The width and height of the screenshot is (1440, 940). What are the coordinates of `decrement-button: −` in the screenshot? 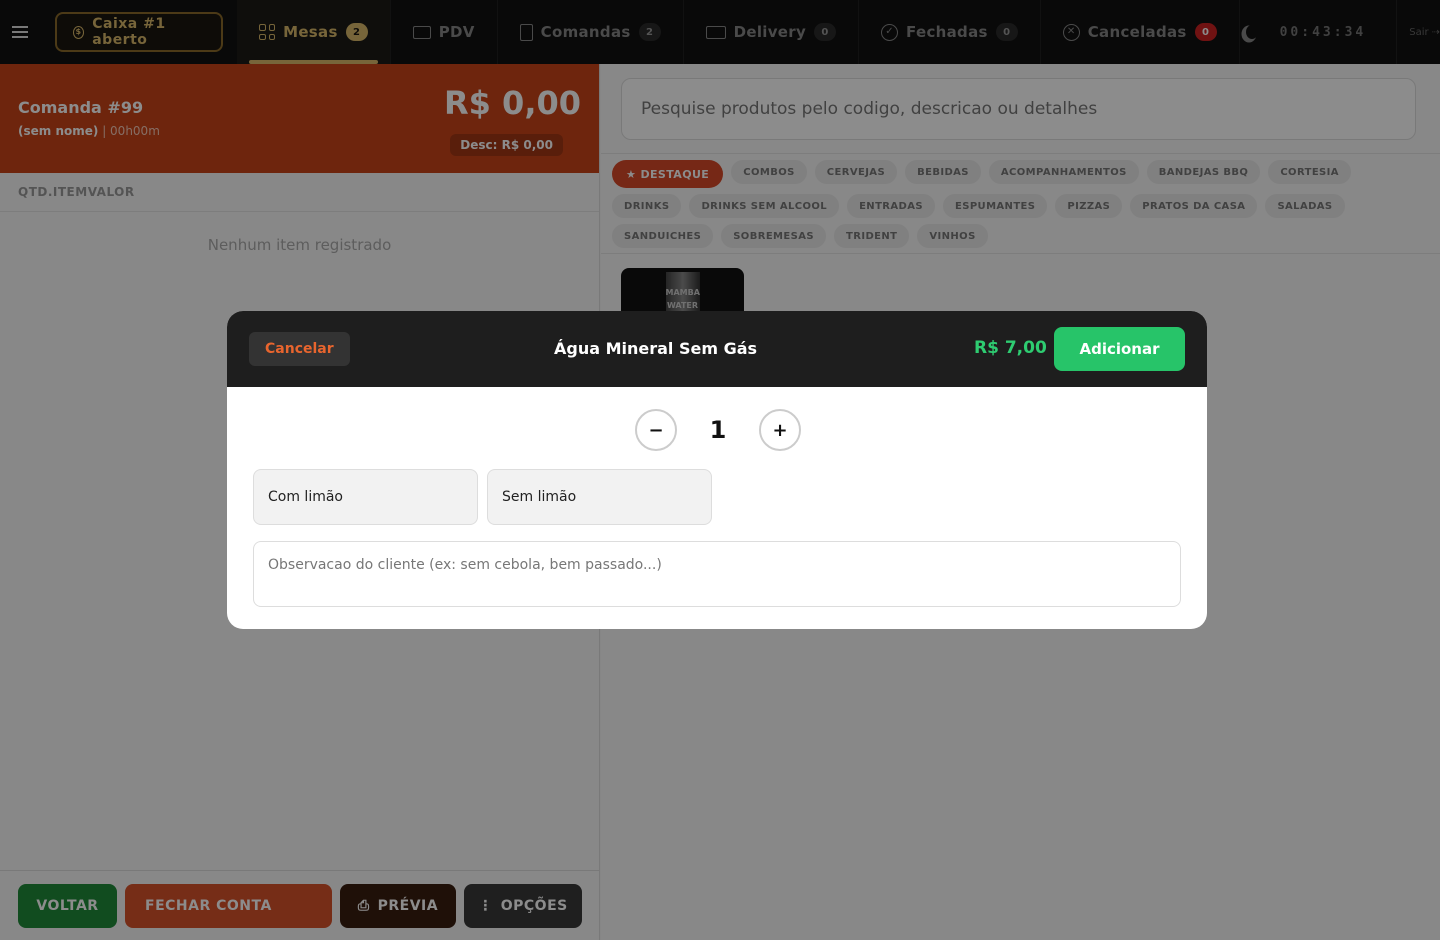 It's located at (656, 430).